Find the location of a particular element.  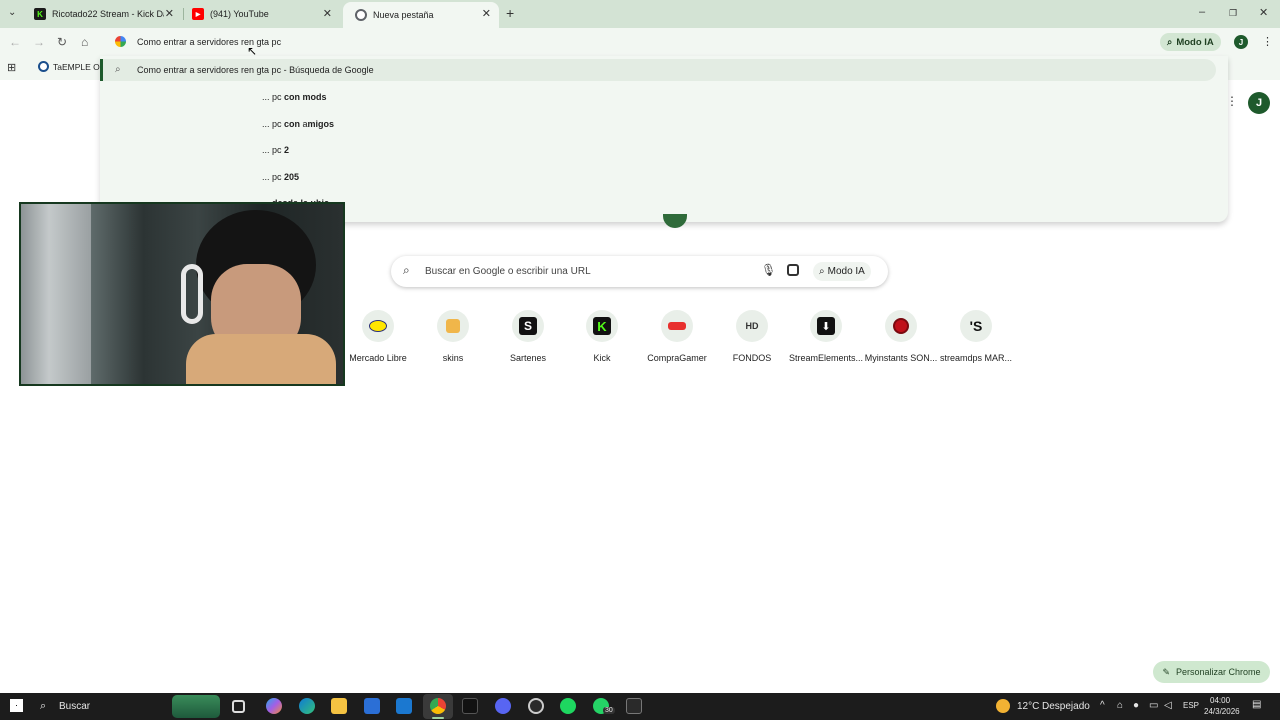

shortcut-label: Mercado Libre is located at coordinates (378, 358).